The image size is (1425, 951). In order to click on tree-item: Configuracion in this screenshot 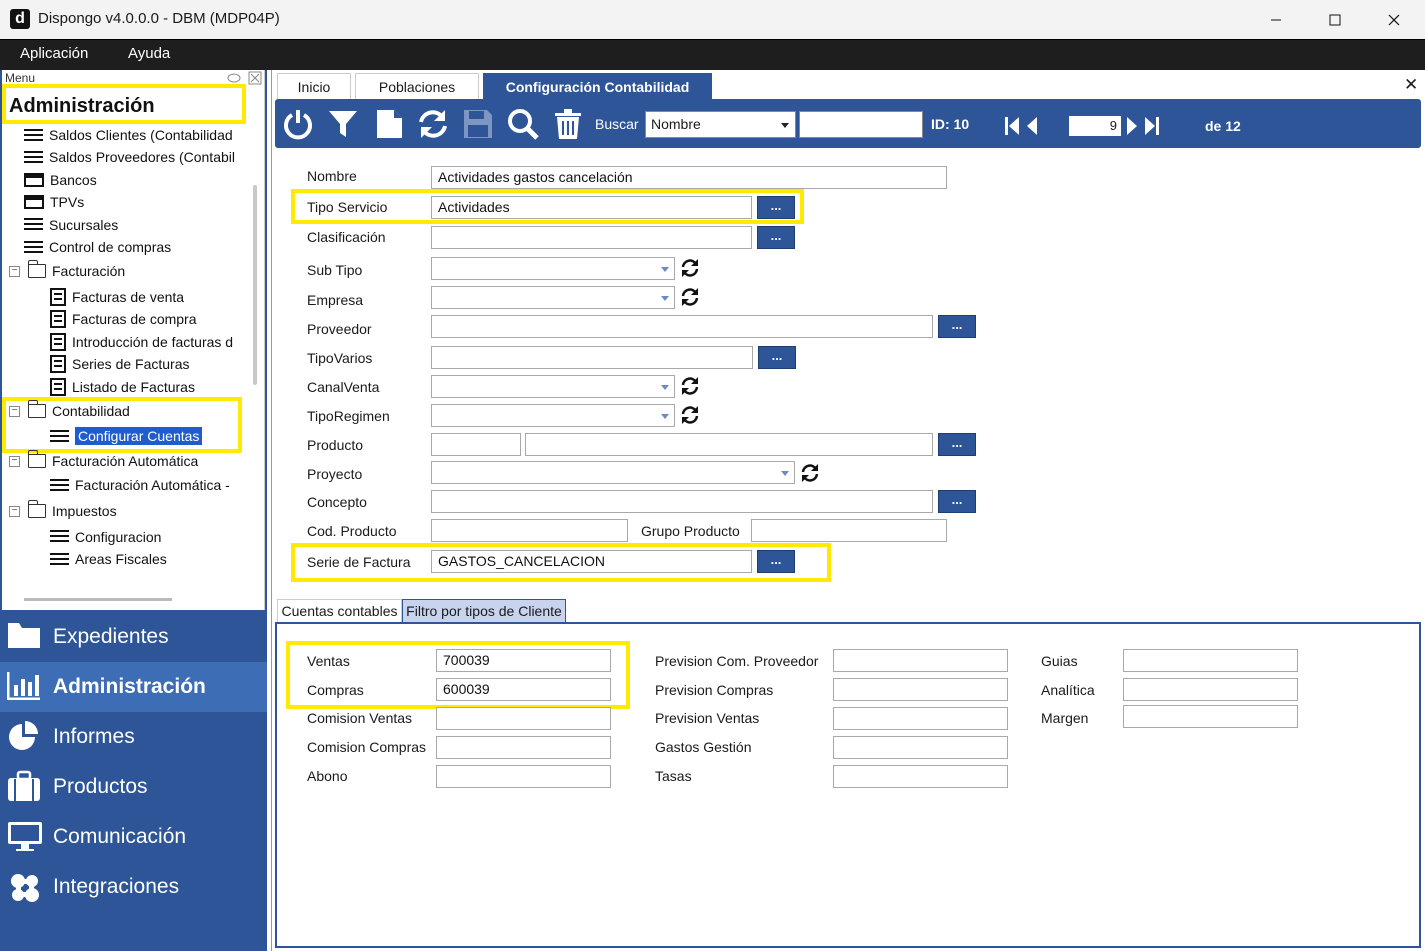, I will do `click(108, 536)`.